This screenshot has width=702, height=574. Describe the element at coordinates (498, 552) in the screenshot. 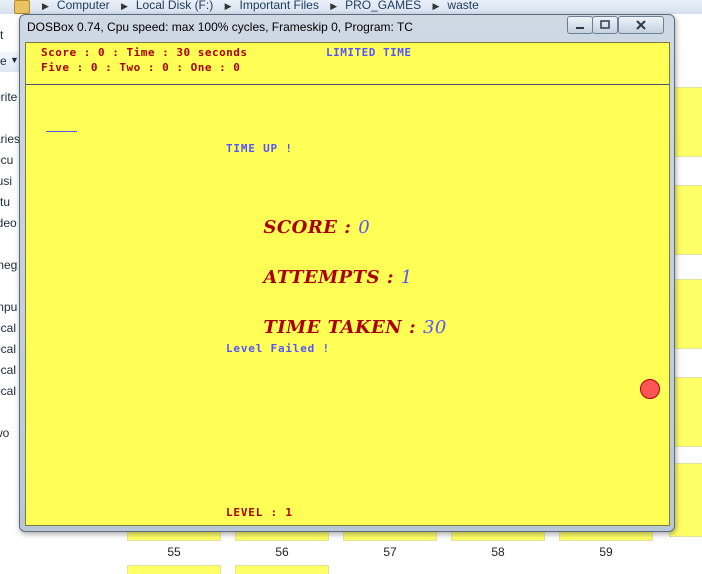

I see `file-label: 58` at that location.